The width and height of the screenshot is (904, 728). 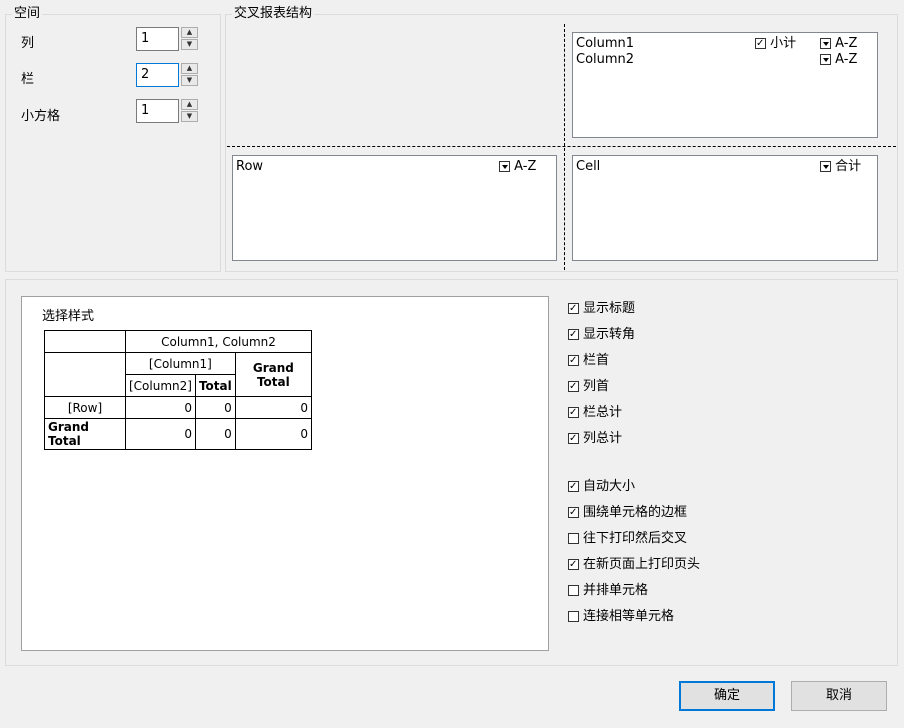 I want to click on corner-cell, so click(x=85, y=341).